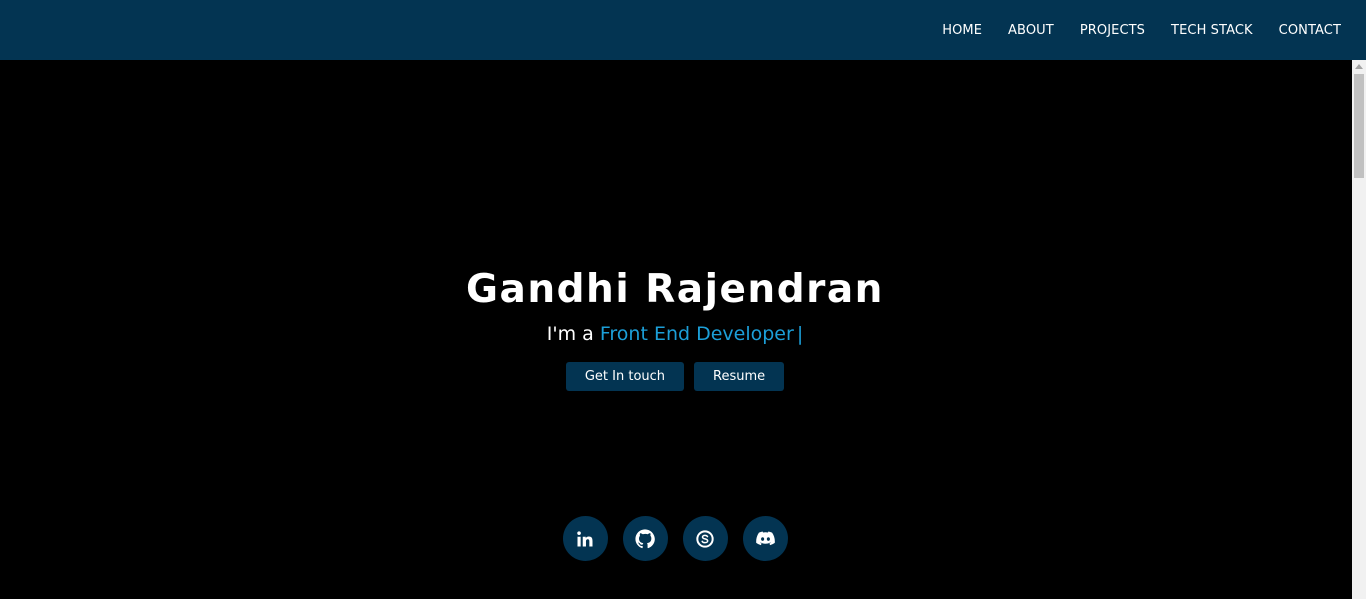 This screenshot has width=1366, height=599. What do you see at coordinates (800, 334) in the screenshot?
I see `typing-cursor: |` at bounding box center [800, 334].